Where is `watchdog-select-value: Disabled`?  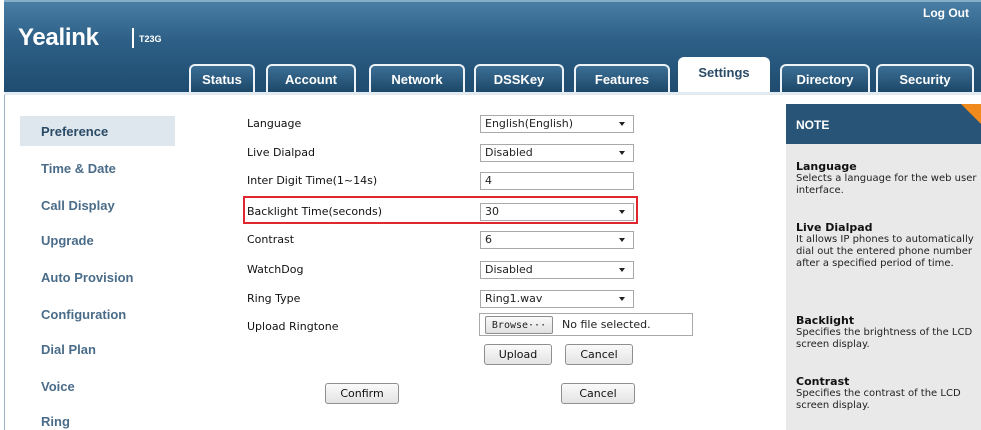 watchdog-select-value: Disabled is located at coordinates (509, 269).